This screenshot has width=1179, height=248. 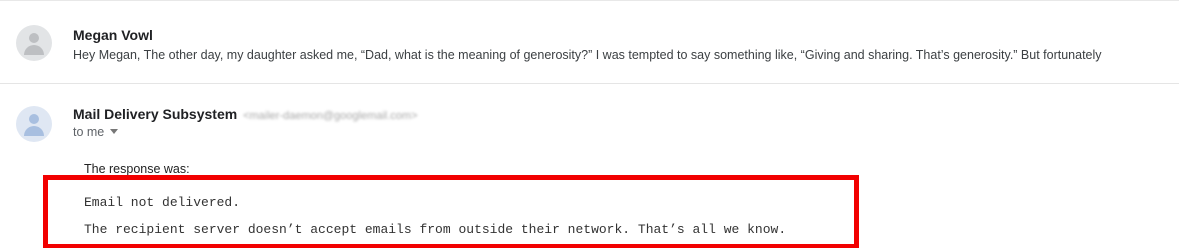 What do you see at coordinates (113, 35) in the screenshot?
I see `sender-name: Megan Vowl` at bounding box center [113, 35].